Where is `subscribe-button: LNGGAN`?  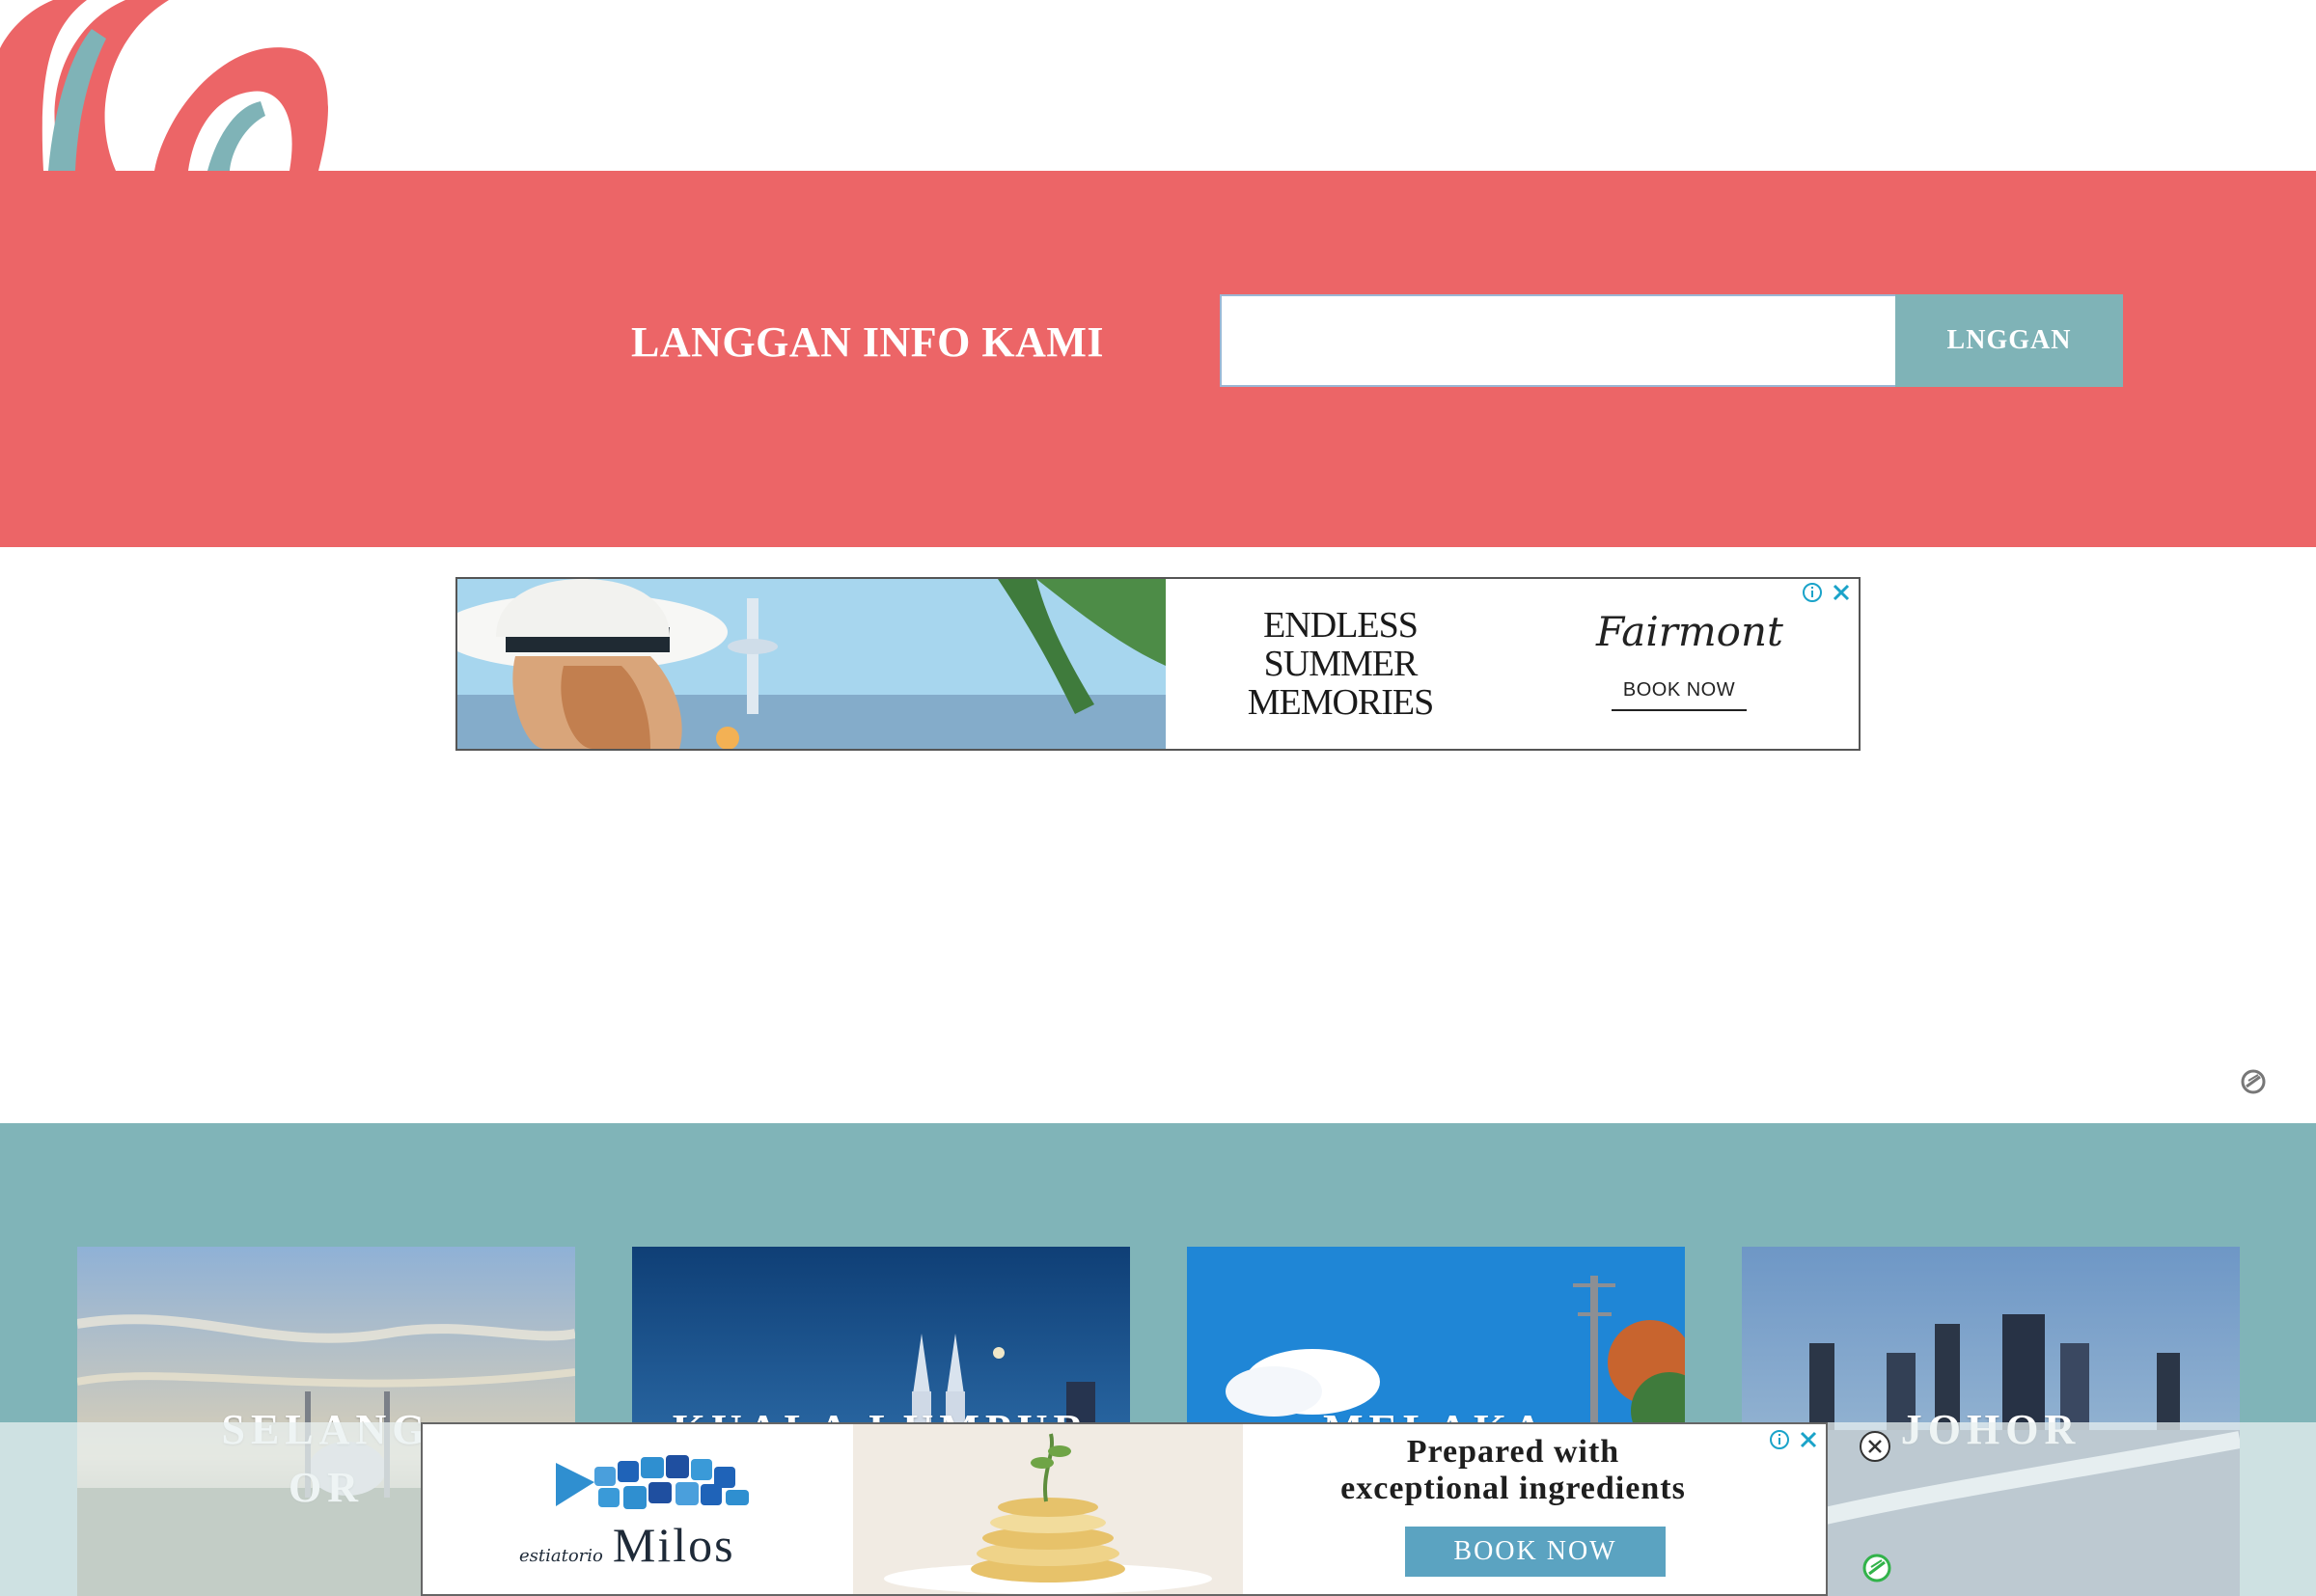
subscribe-button: LNGGAN is located at coordinates (2009, 340).